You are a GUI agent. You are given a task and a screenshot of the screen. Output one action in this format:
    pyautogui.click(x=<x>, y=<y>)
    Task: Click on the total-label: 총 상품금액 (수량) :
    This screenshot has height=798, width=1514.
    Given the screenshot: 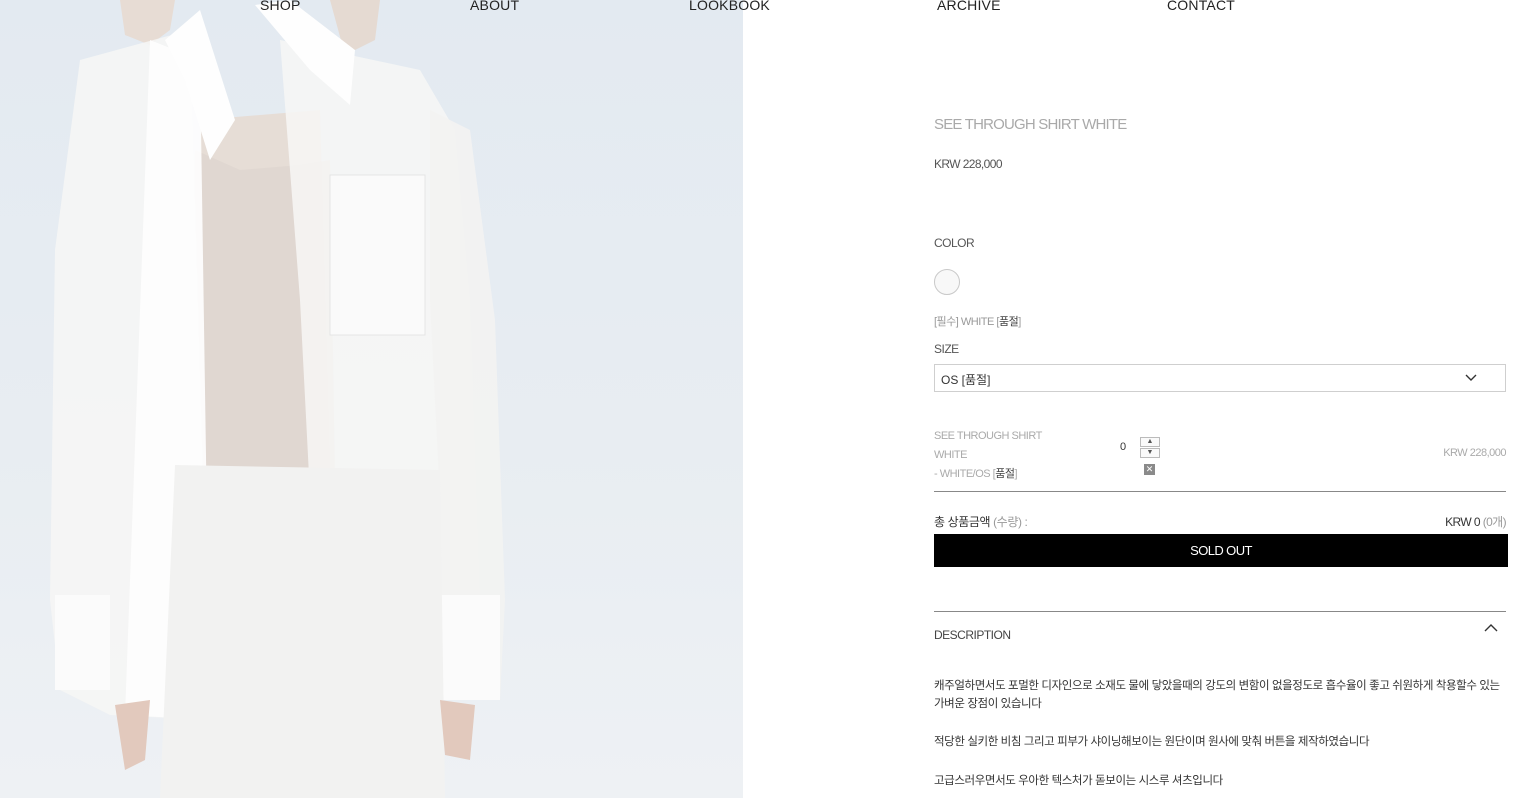 What is the action you would take?
    pyautogui.click(x=981, y=521)
    